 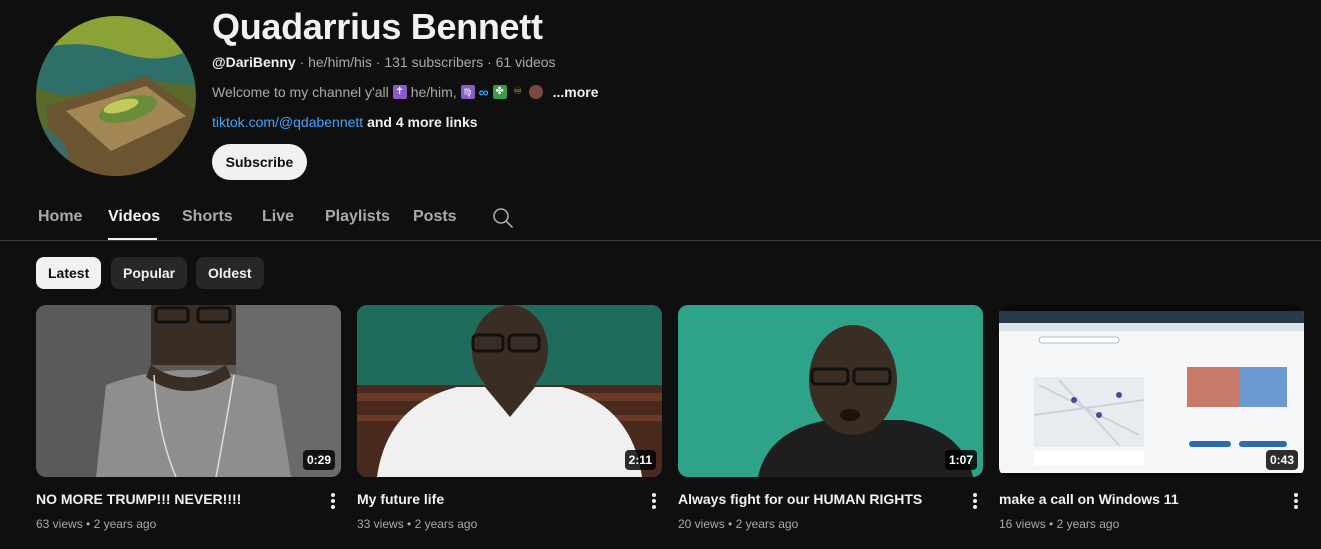 What do you see at coordinates (60, 217) in the screenshot?
I see `tab-home: Home` at bounding box center [60, 217].